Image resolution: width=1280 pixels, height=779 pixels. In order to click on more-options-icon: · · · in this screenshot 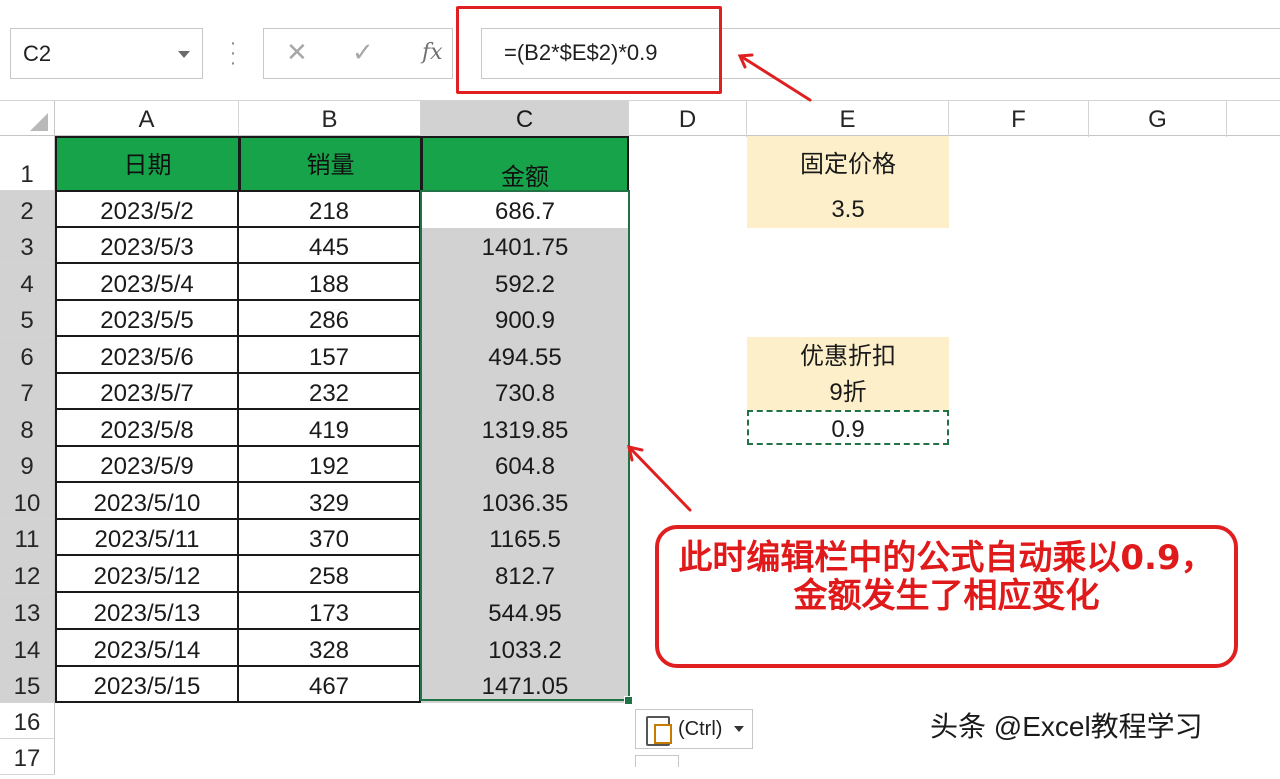, I will do `click(233, 53)`.